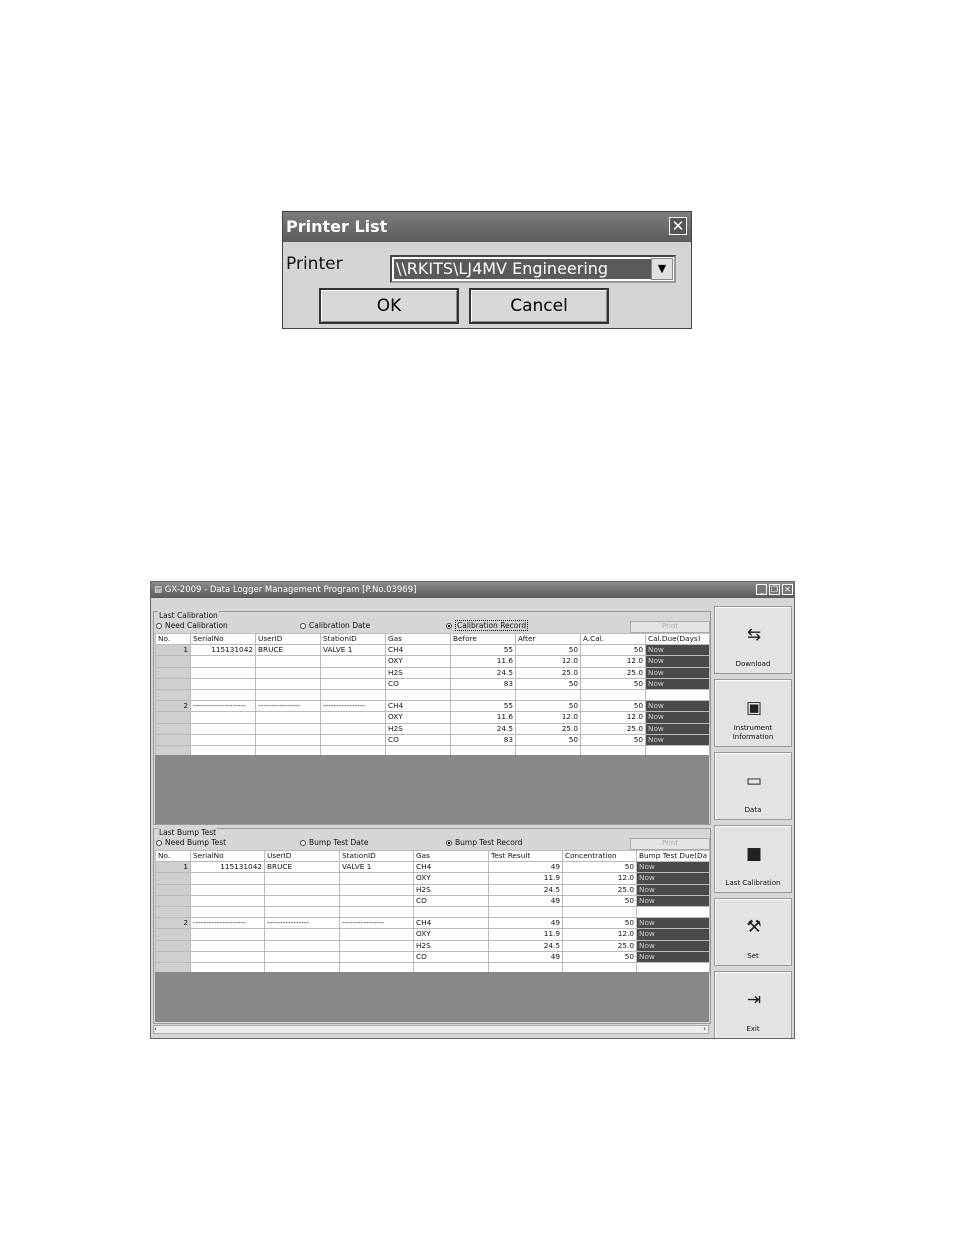  I want to click on column-header: Concentration, so click(599, 856).